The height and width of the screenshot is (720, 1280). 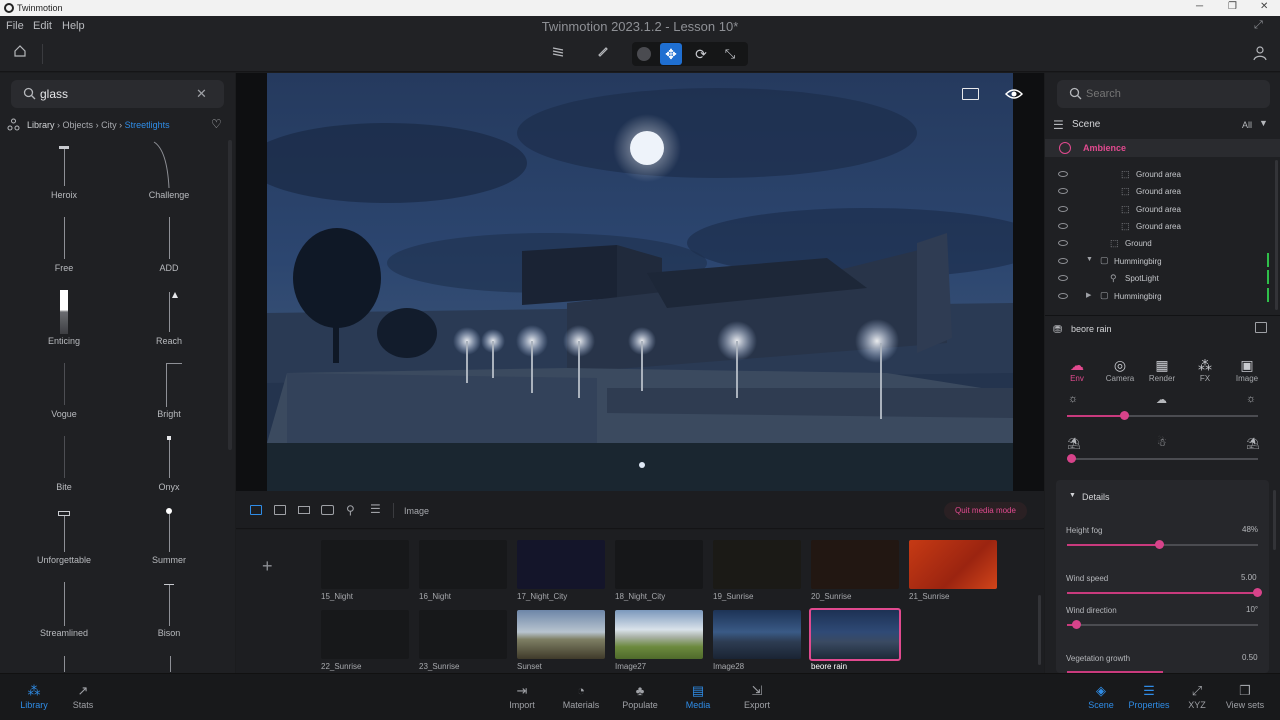 I want to click on quit-media-mode-button: Quit media mode, so click(x=985, y=511).